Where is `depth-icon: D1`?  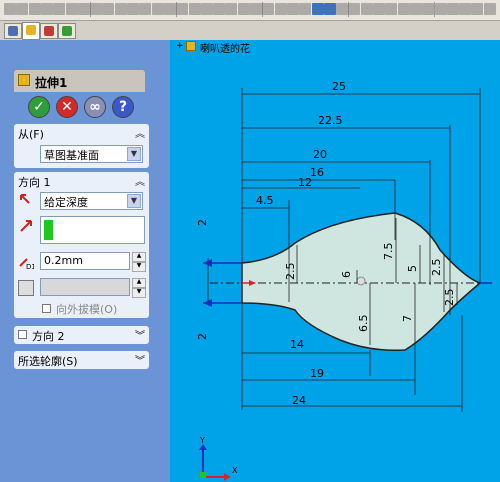
depth-icon: D1 is located at coordinates (27, 262).